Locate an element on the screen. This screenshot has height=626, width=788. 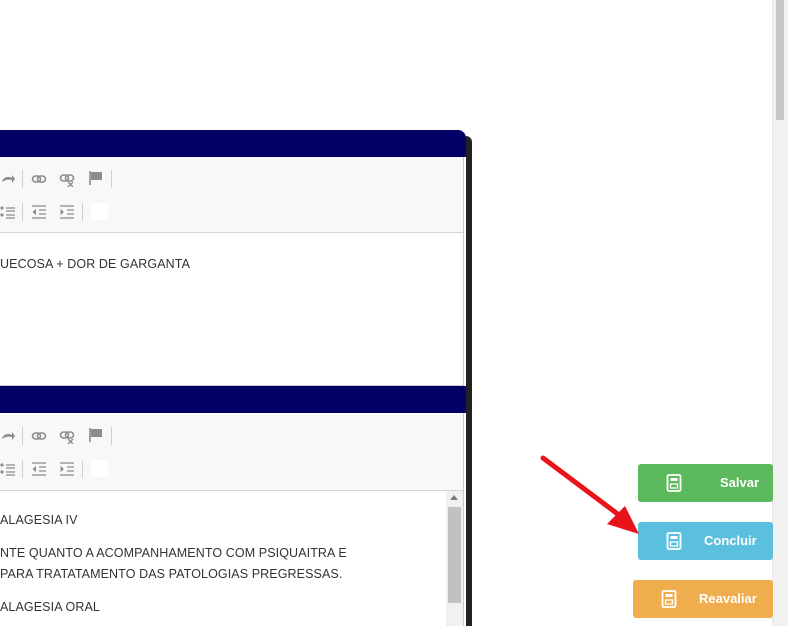
scroll-up-arrow-icon is located at coordinates (454, 497).